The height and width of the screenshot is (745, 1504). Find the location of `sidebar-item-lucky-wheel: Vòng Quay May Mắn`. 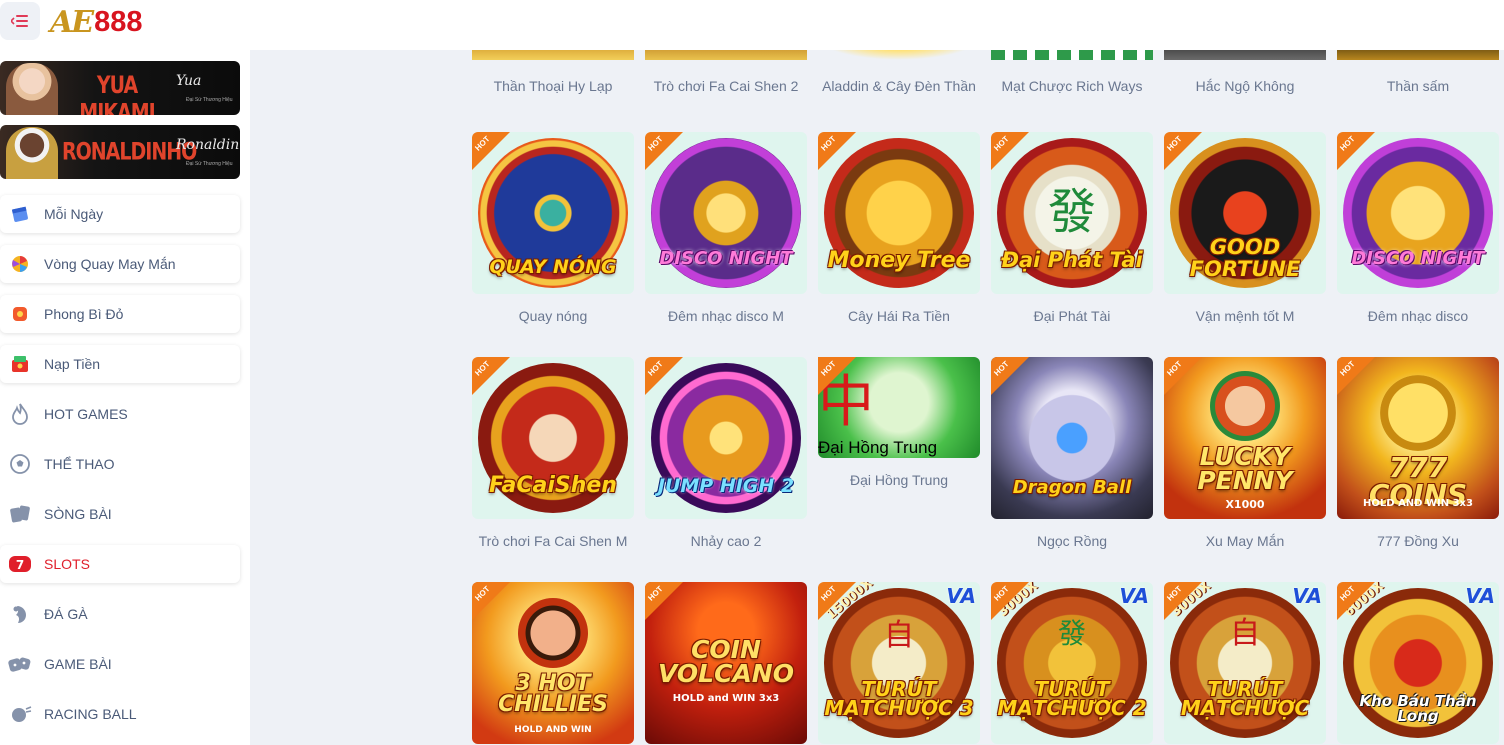

sidebar-item-lucky-wheel: Vòng Quay May Mắn is located at coordinates (120, 264).